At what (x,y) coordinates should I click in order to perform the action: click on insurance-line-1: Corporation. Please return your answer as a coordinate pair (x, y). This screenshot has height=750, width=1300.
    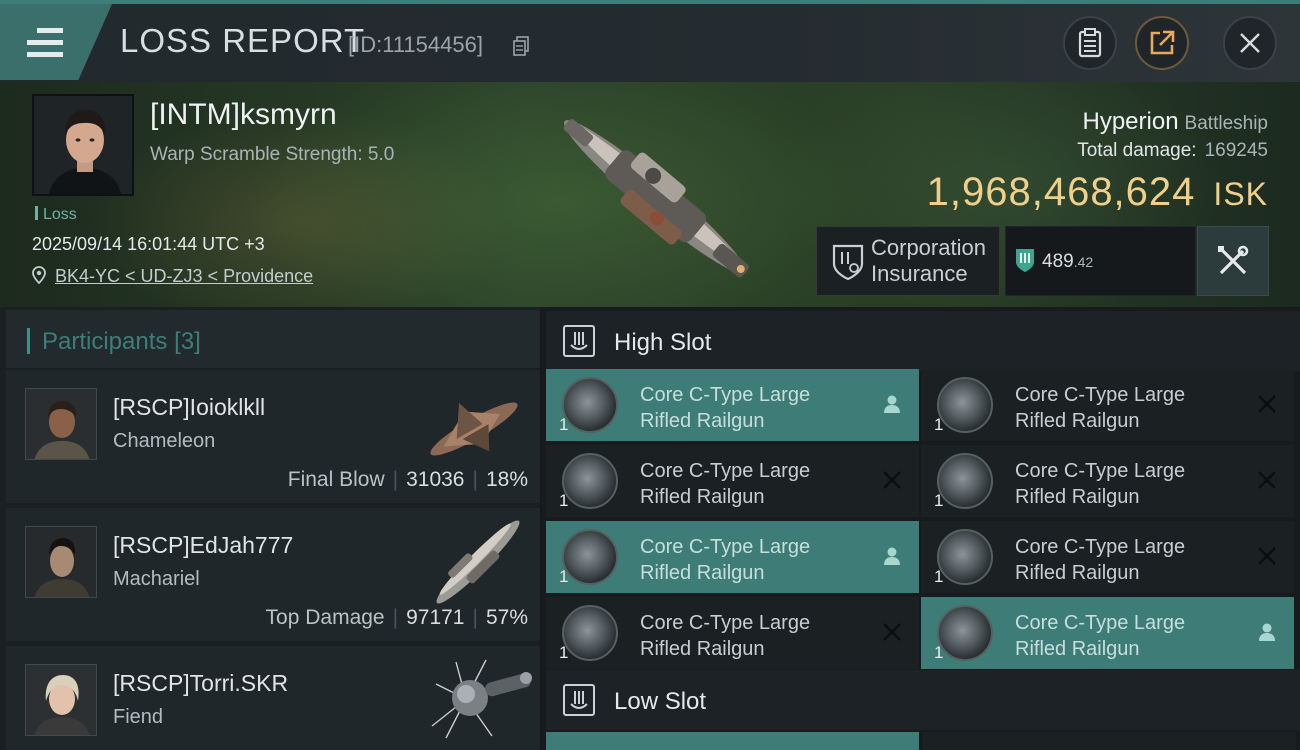
    Looking at the image, I should click on (928, 247).